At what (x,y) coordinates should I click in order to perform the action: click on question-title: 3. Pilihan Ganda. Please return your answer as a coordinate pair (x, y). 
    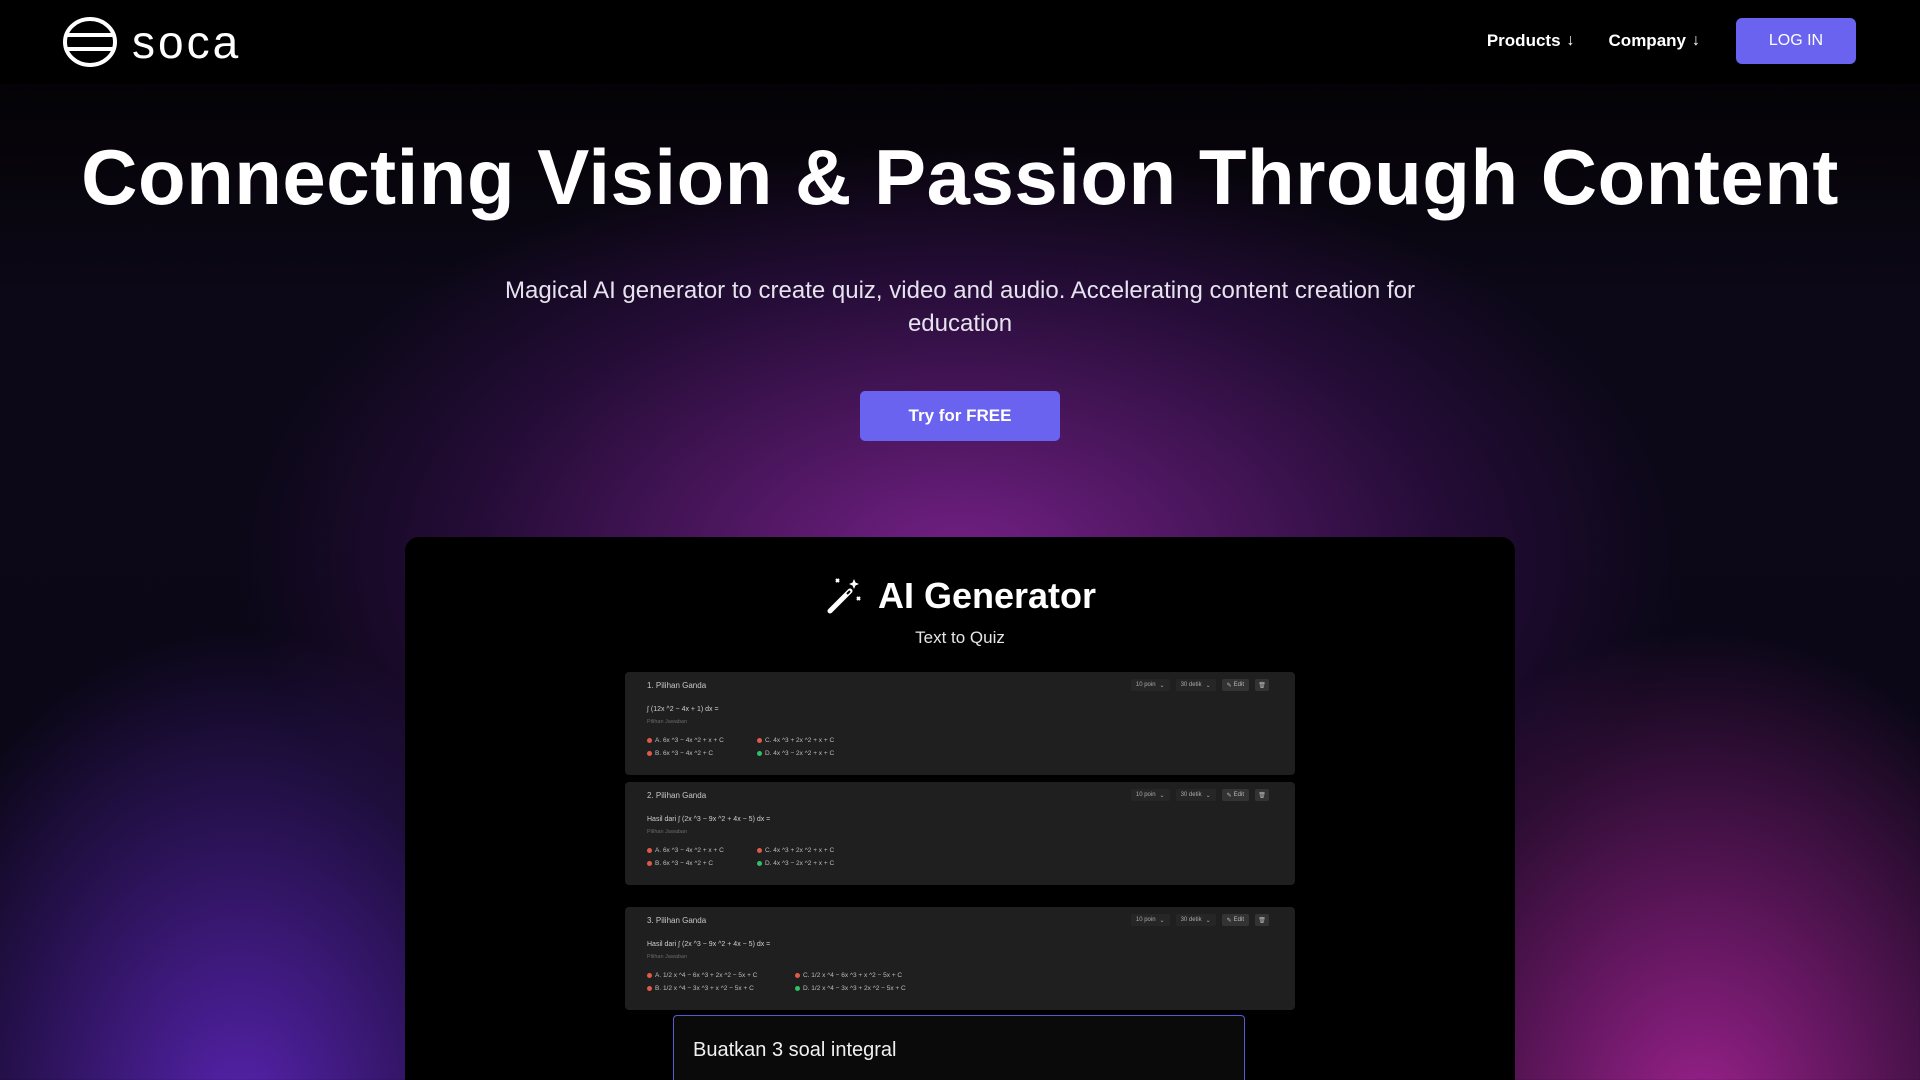
    Looking at the image, I should click on (677, 920).